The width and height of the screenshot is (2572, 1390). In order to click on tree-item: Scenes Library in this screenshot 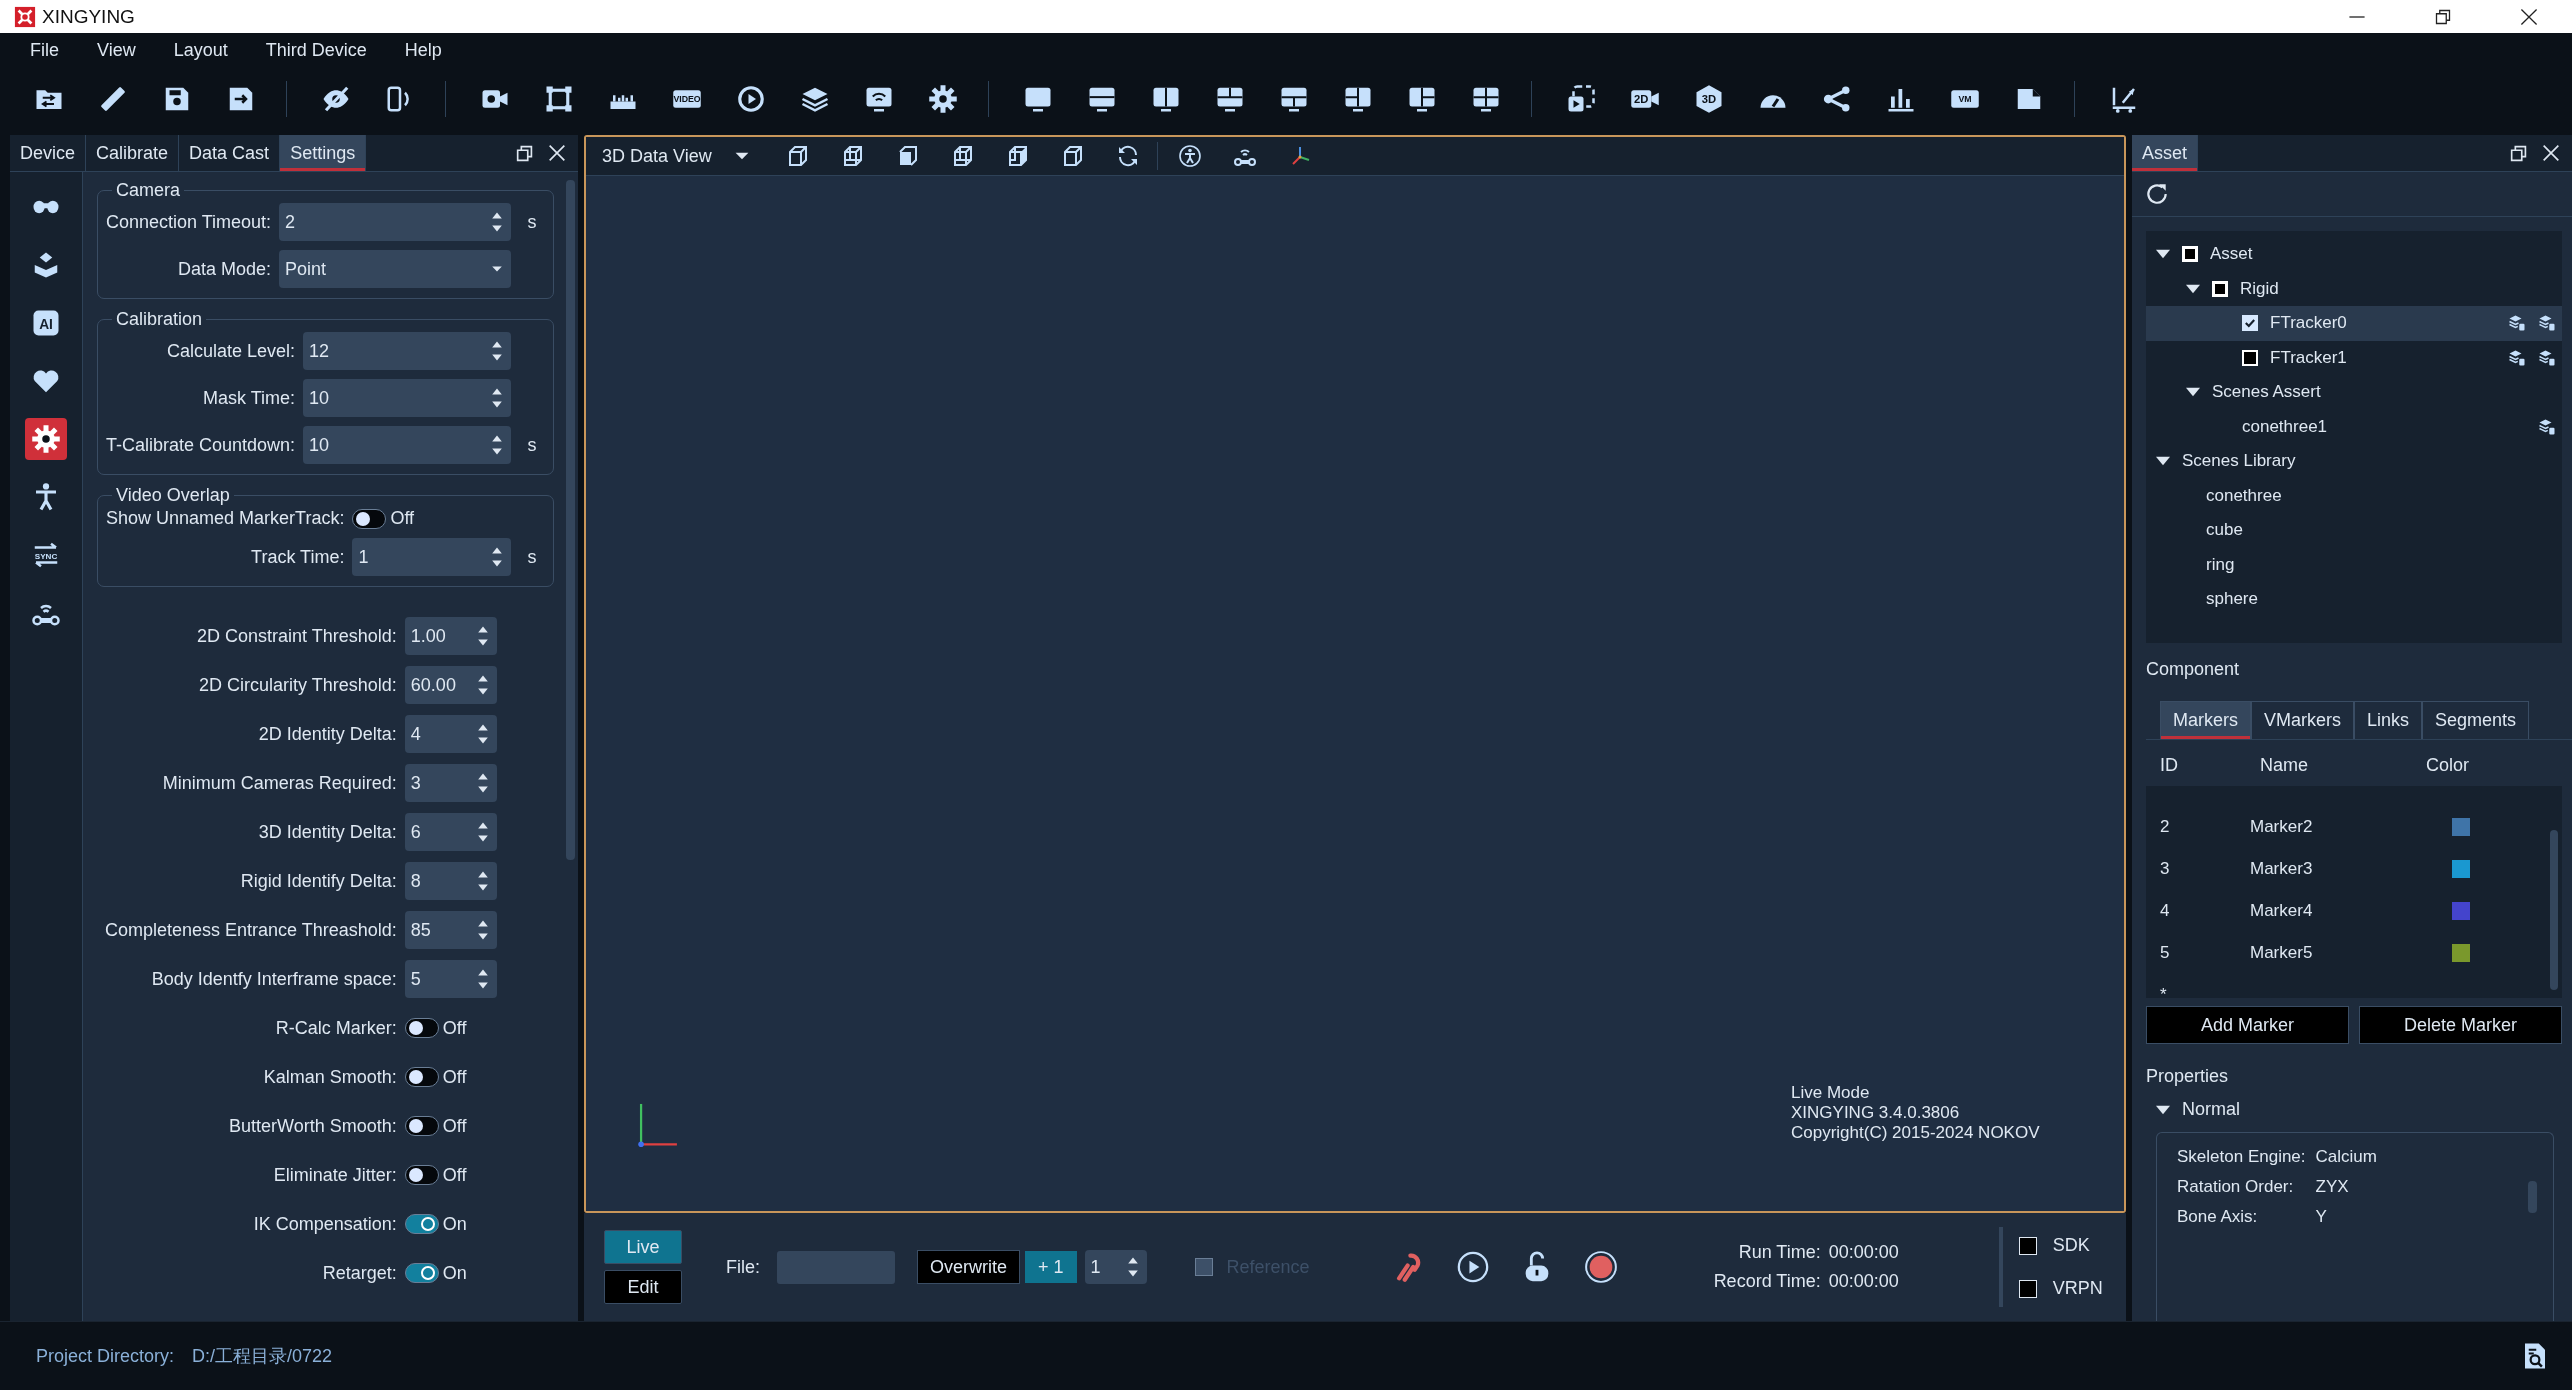, I will do `click(2354, 461)`.